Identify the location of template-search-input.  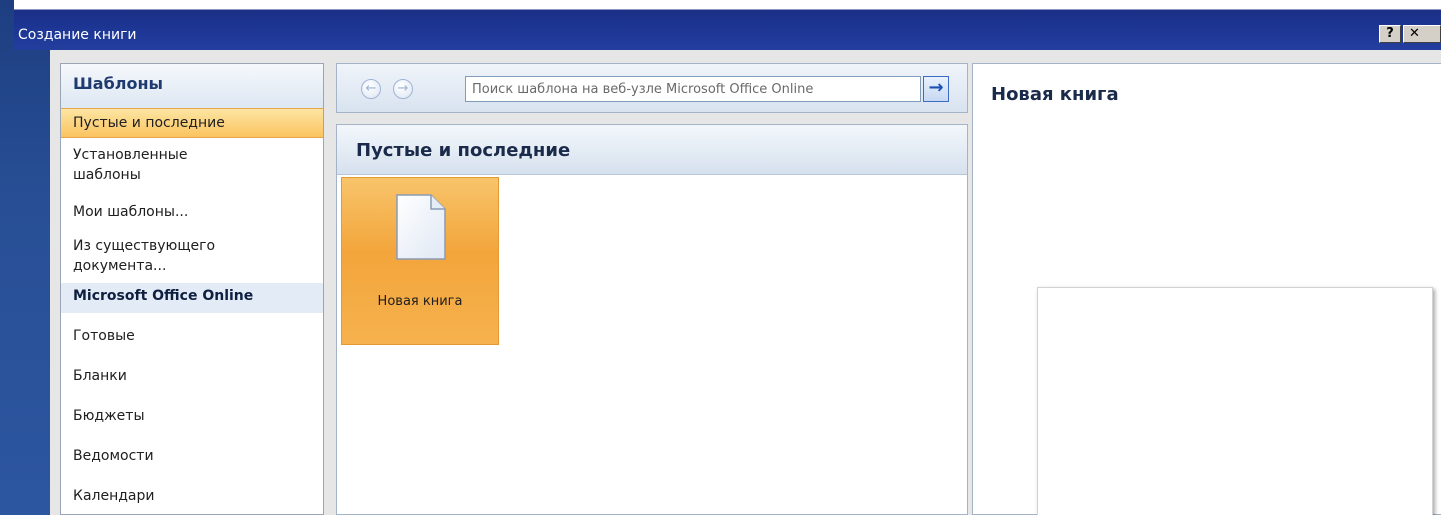
(693, 89).